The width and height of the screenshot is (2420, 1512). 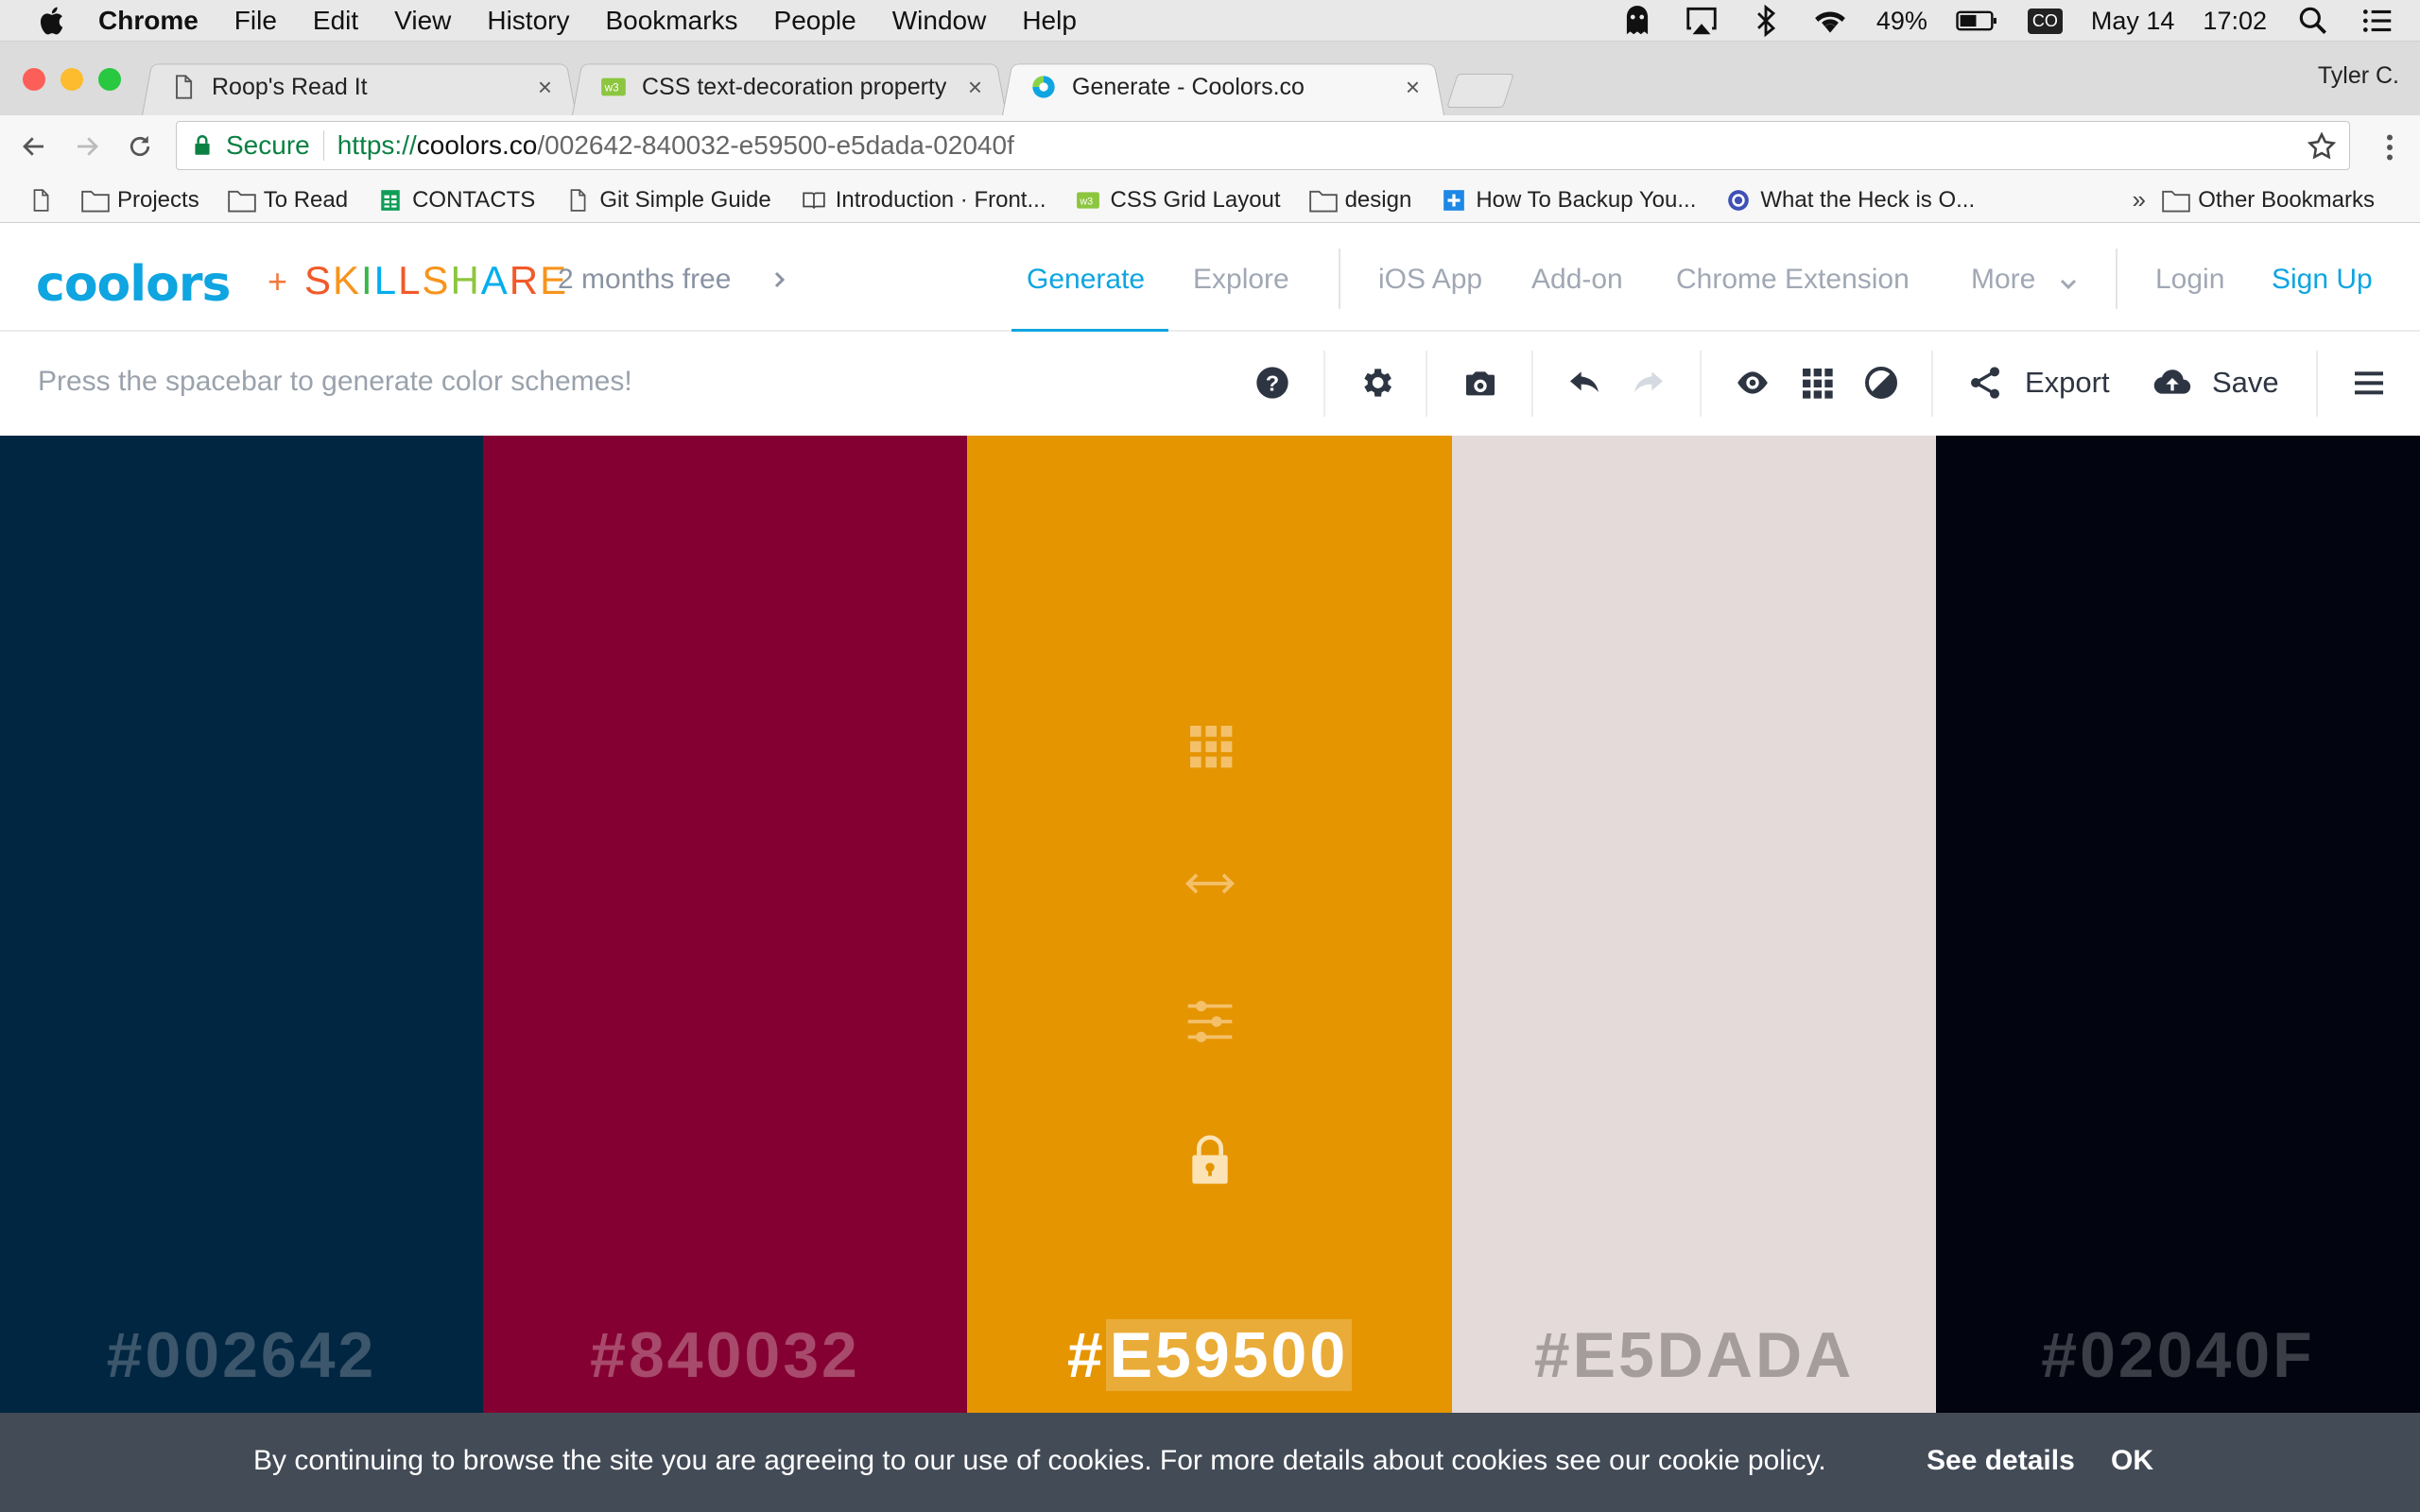 I want to click on contrast-icon, so click(x=1881, y=383).